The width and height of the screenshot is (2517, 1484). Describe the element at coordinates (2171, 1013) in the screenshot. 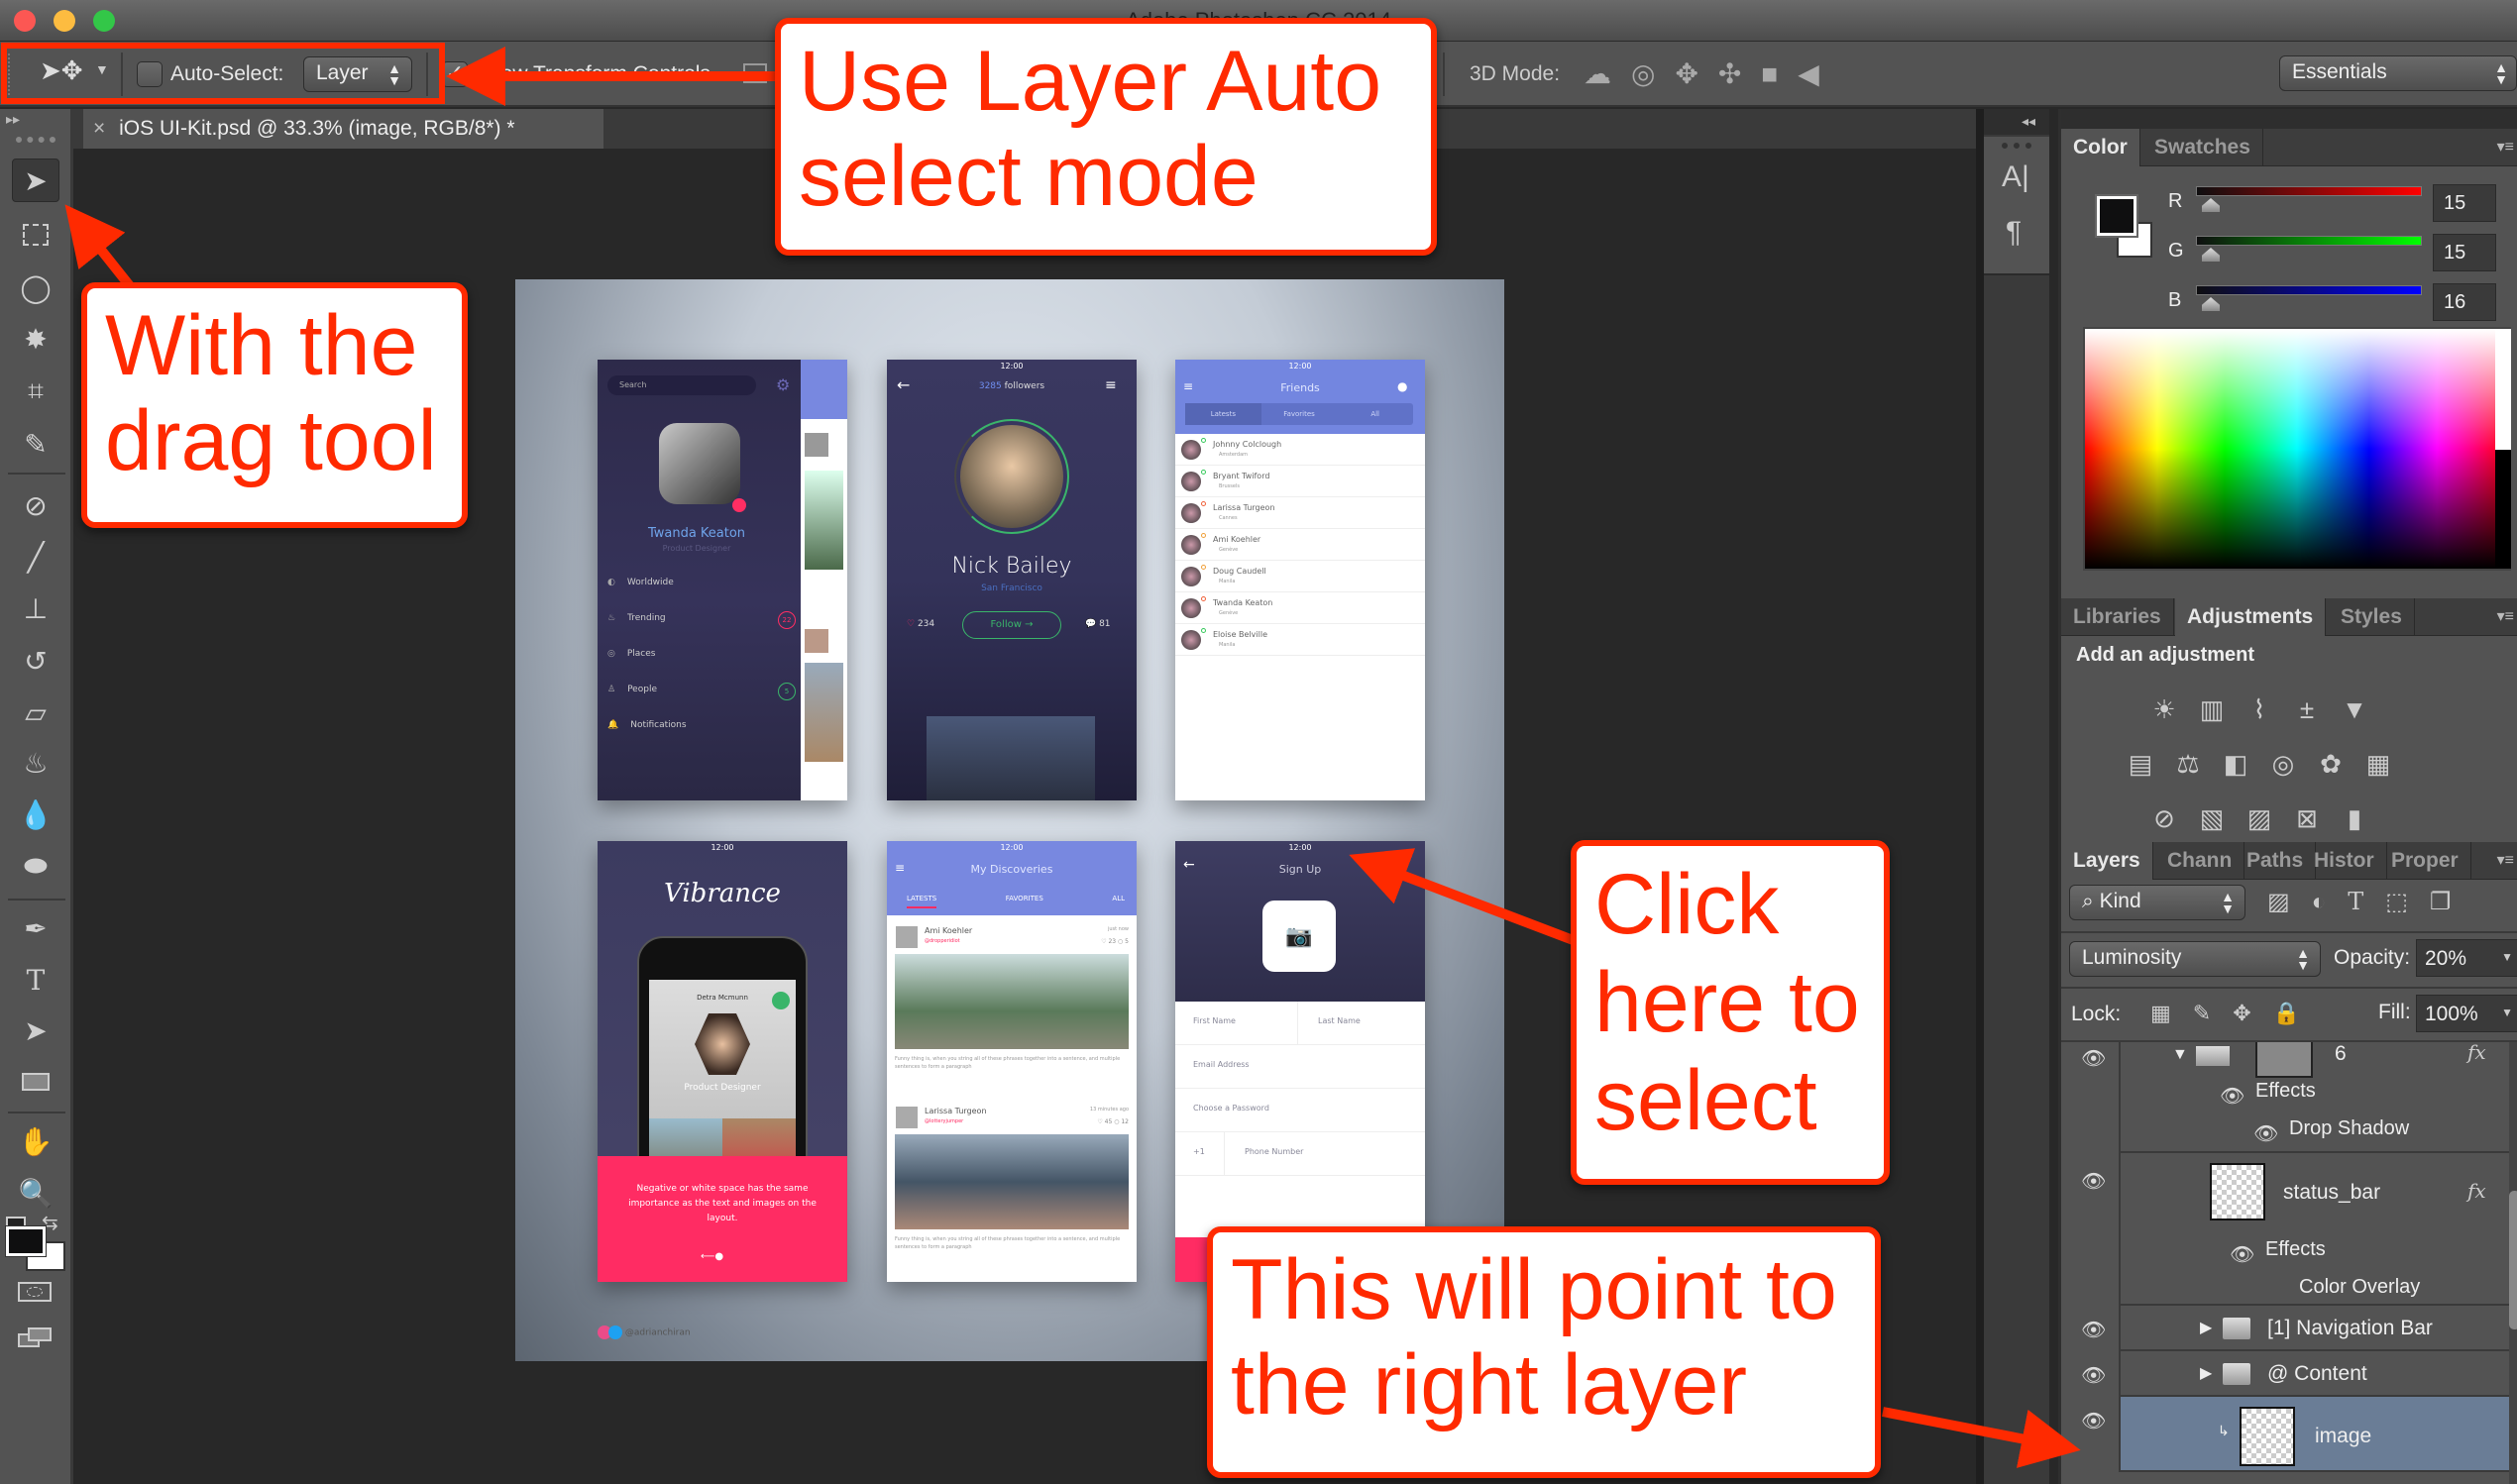

I see `lock-transparent-icon: ▦` at that location.